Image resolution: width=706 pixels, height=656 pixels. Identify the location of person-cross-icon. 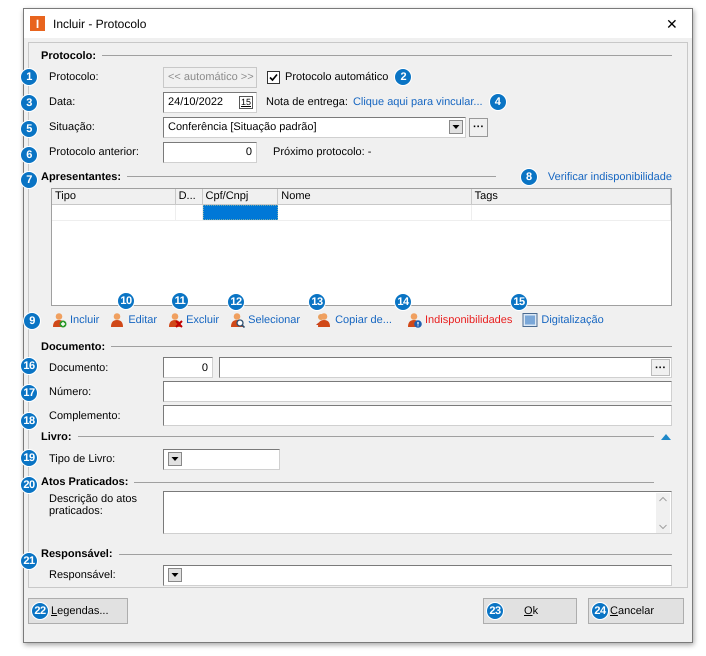
(175, 320).